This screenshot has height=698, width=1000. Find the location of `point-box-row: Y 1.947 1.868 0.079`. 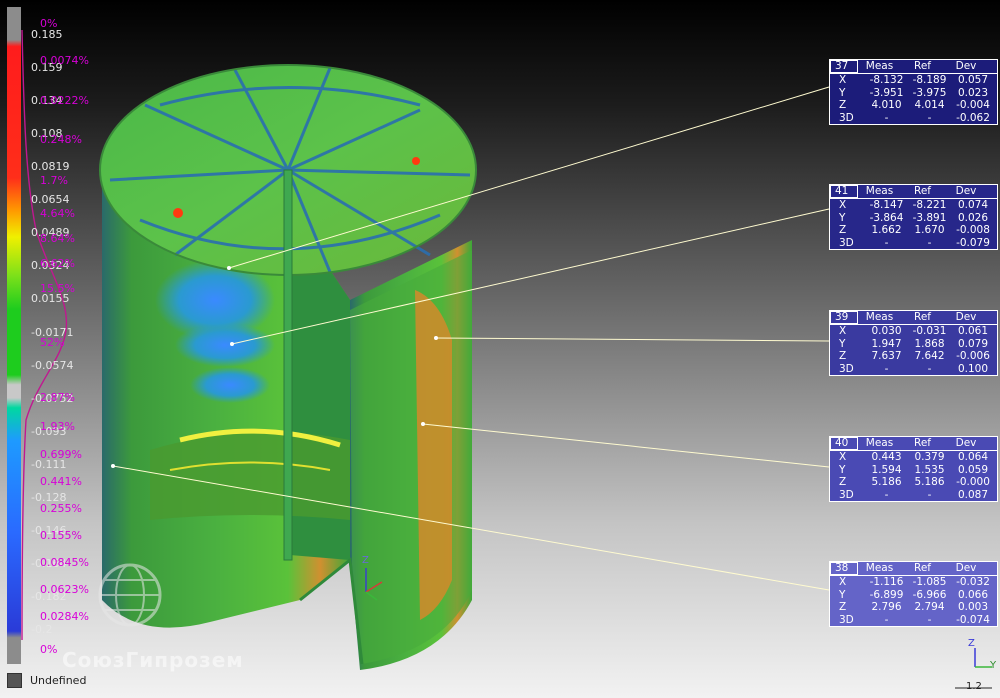

point-box-row: Y 1.947 1.868 0.079 is located at coordinates (913, 344).